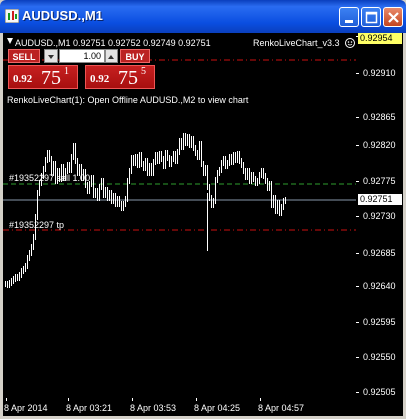 The height and width of the screenshot is (419, 406). I want to click on lot-size-input: 1.00, so click(82, 56).